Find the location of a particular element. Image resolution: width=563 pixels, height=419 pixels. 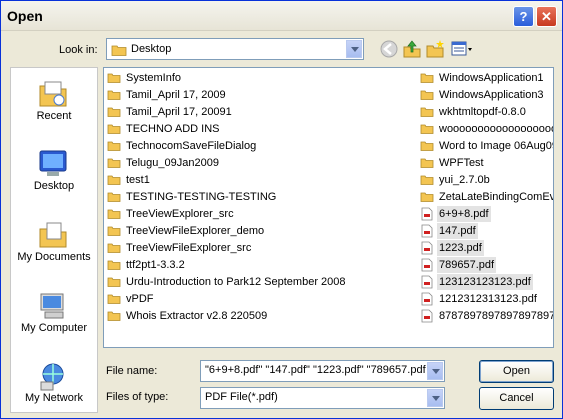

item-name: Telugu_09Jan2009 is located at coordinates (172, 163).